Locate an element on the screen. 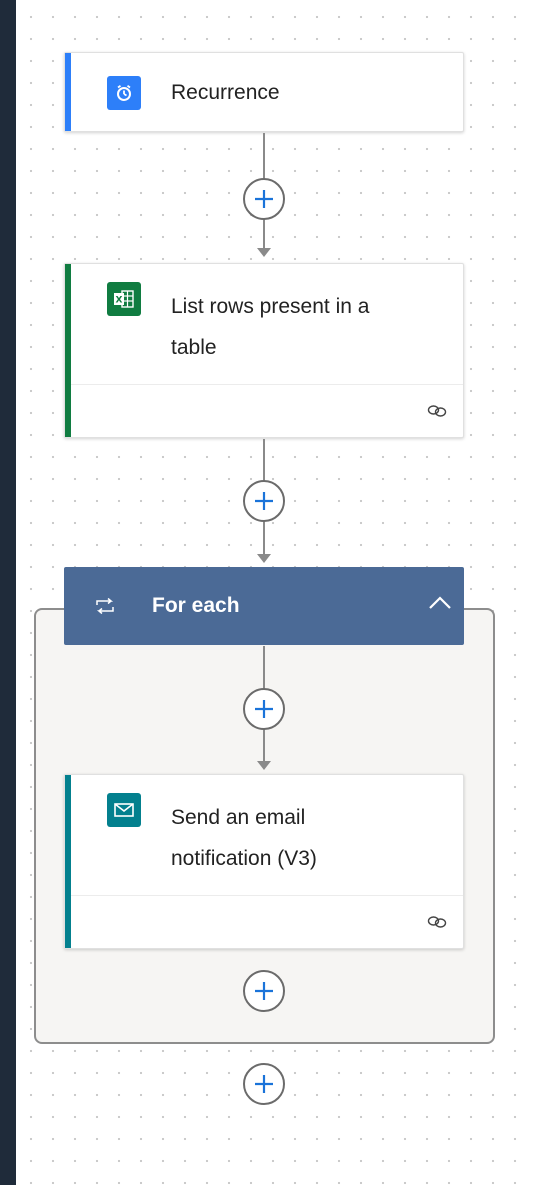  send-email-title-line1: Send an email is located at coordinates (238, 817).